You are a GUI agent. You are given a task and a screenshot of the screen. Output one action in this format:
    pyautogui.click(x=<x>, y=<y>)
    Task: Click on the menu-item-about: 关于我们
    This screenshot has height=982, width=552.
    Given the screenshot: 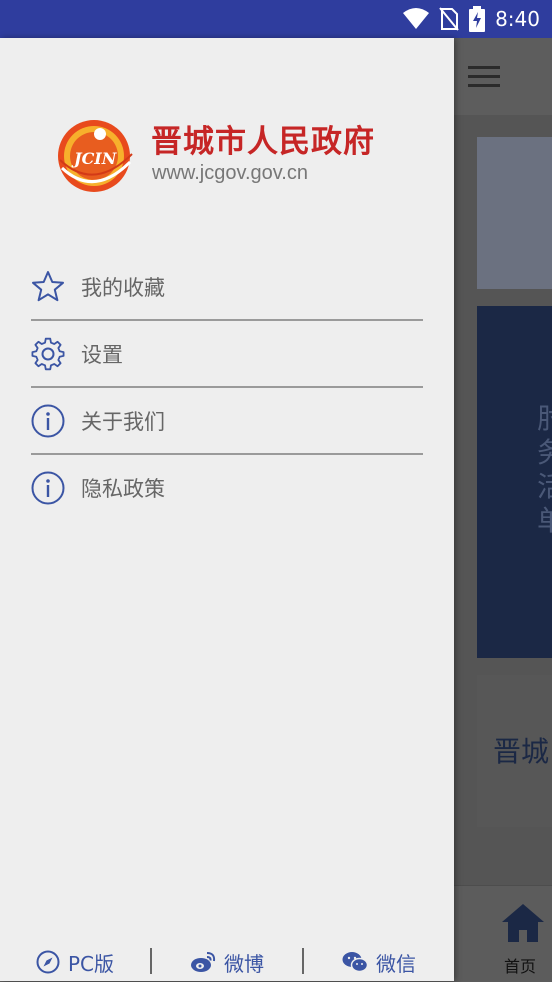 What is the action you would take?
    pyautogui.click(x=227, y=421)
    